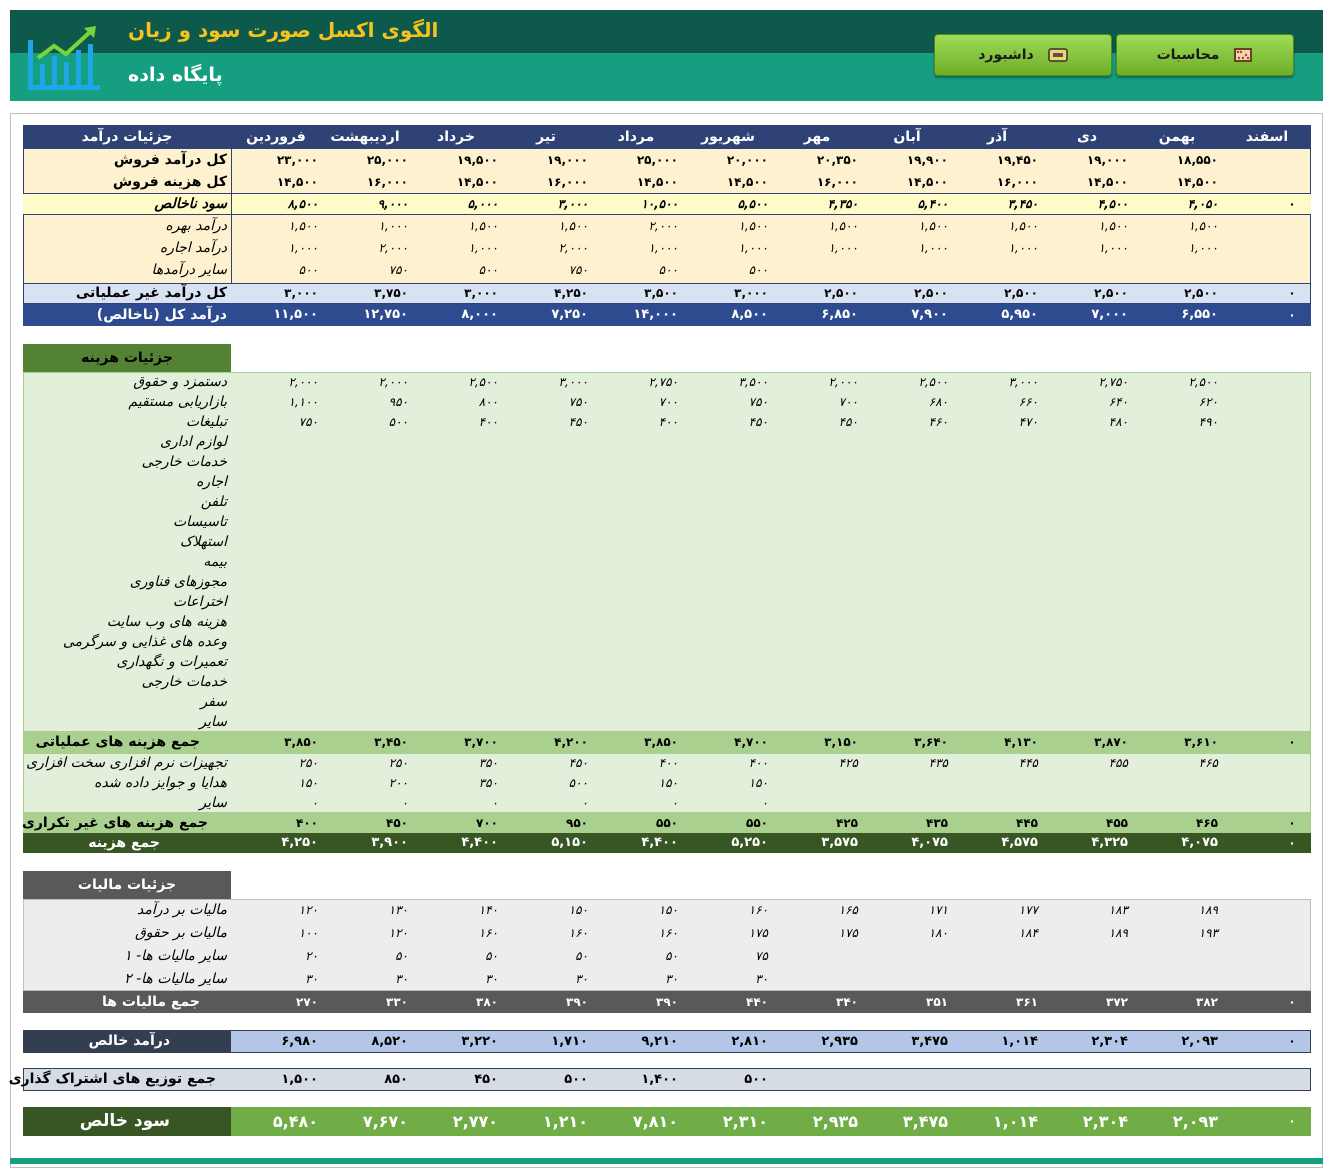 Image resolution: width=1336 pixels, height=1172 pixels. Describe the element at coordinates (1267, 137) in the screenshot. I see `month-header-12: اسفند` at that location.